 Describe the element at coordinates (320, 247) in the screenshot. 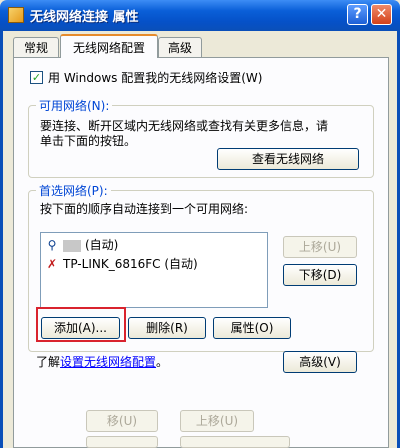

I see `move-up-button: 上移(U)` at that location.